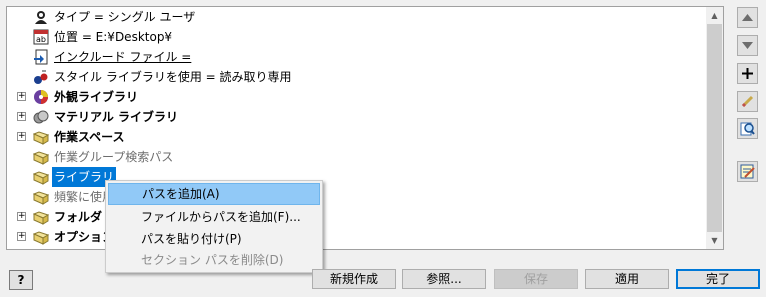  Describe the element at coordinates (123, 57) in the screenshot. I see `tree-row-label: インクルード ファイル =` at that location.